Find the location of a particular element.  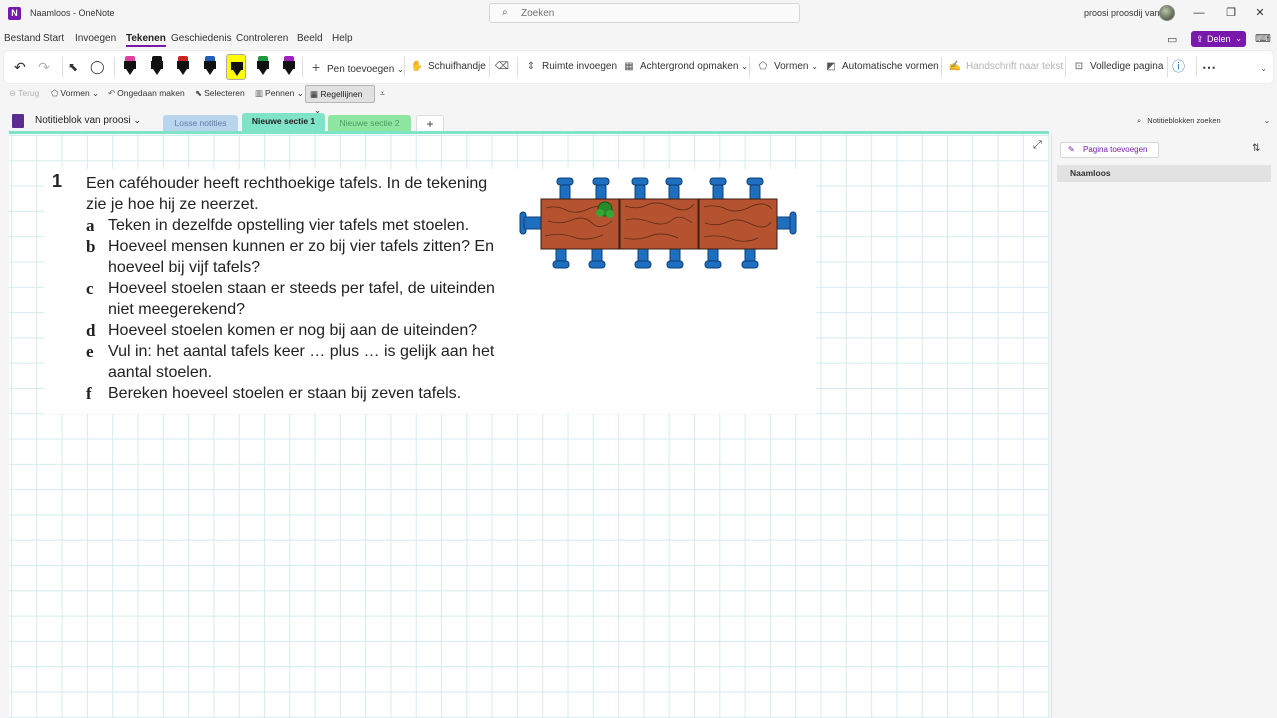

onenote-logo-icon: N is located at coordinates (14, 13).